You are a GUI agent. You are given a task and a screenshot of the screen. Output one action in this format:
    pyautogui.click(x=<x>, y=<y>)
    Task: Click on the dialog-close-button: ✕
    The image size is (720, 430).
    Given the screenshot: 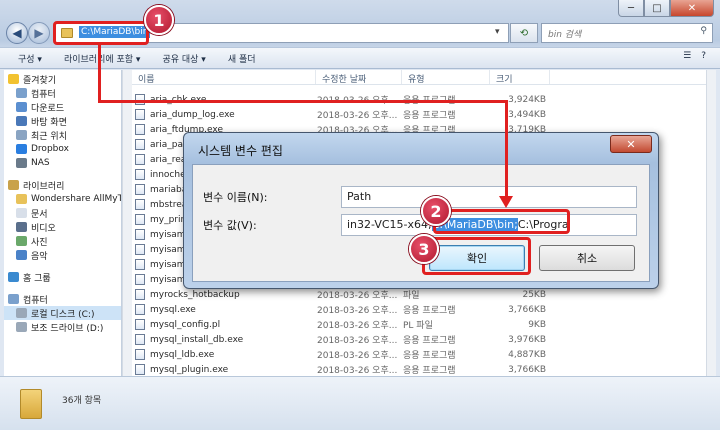 What is the action you would take?
    pyautogui.click(x=631, y=144)
    